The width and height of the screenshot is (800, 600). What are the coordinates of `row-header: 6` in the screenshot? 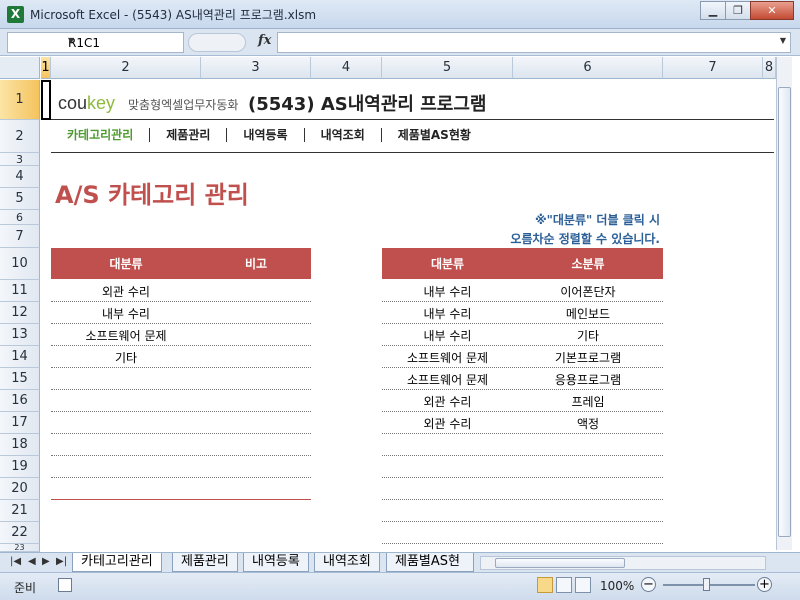 It's located at (20, 217).